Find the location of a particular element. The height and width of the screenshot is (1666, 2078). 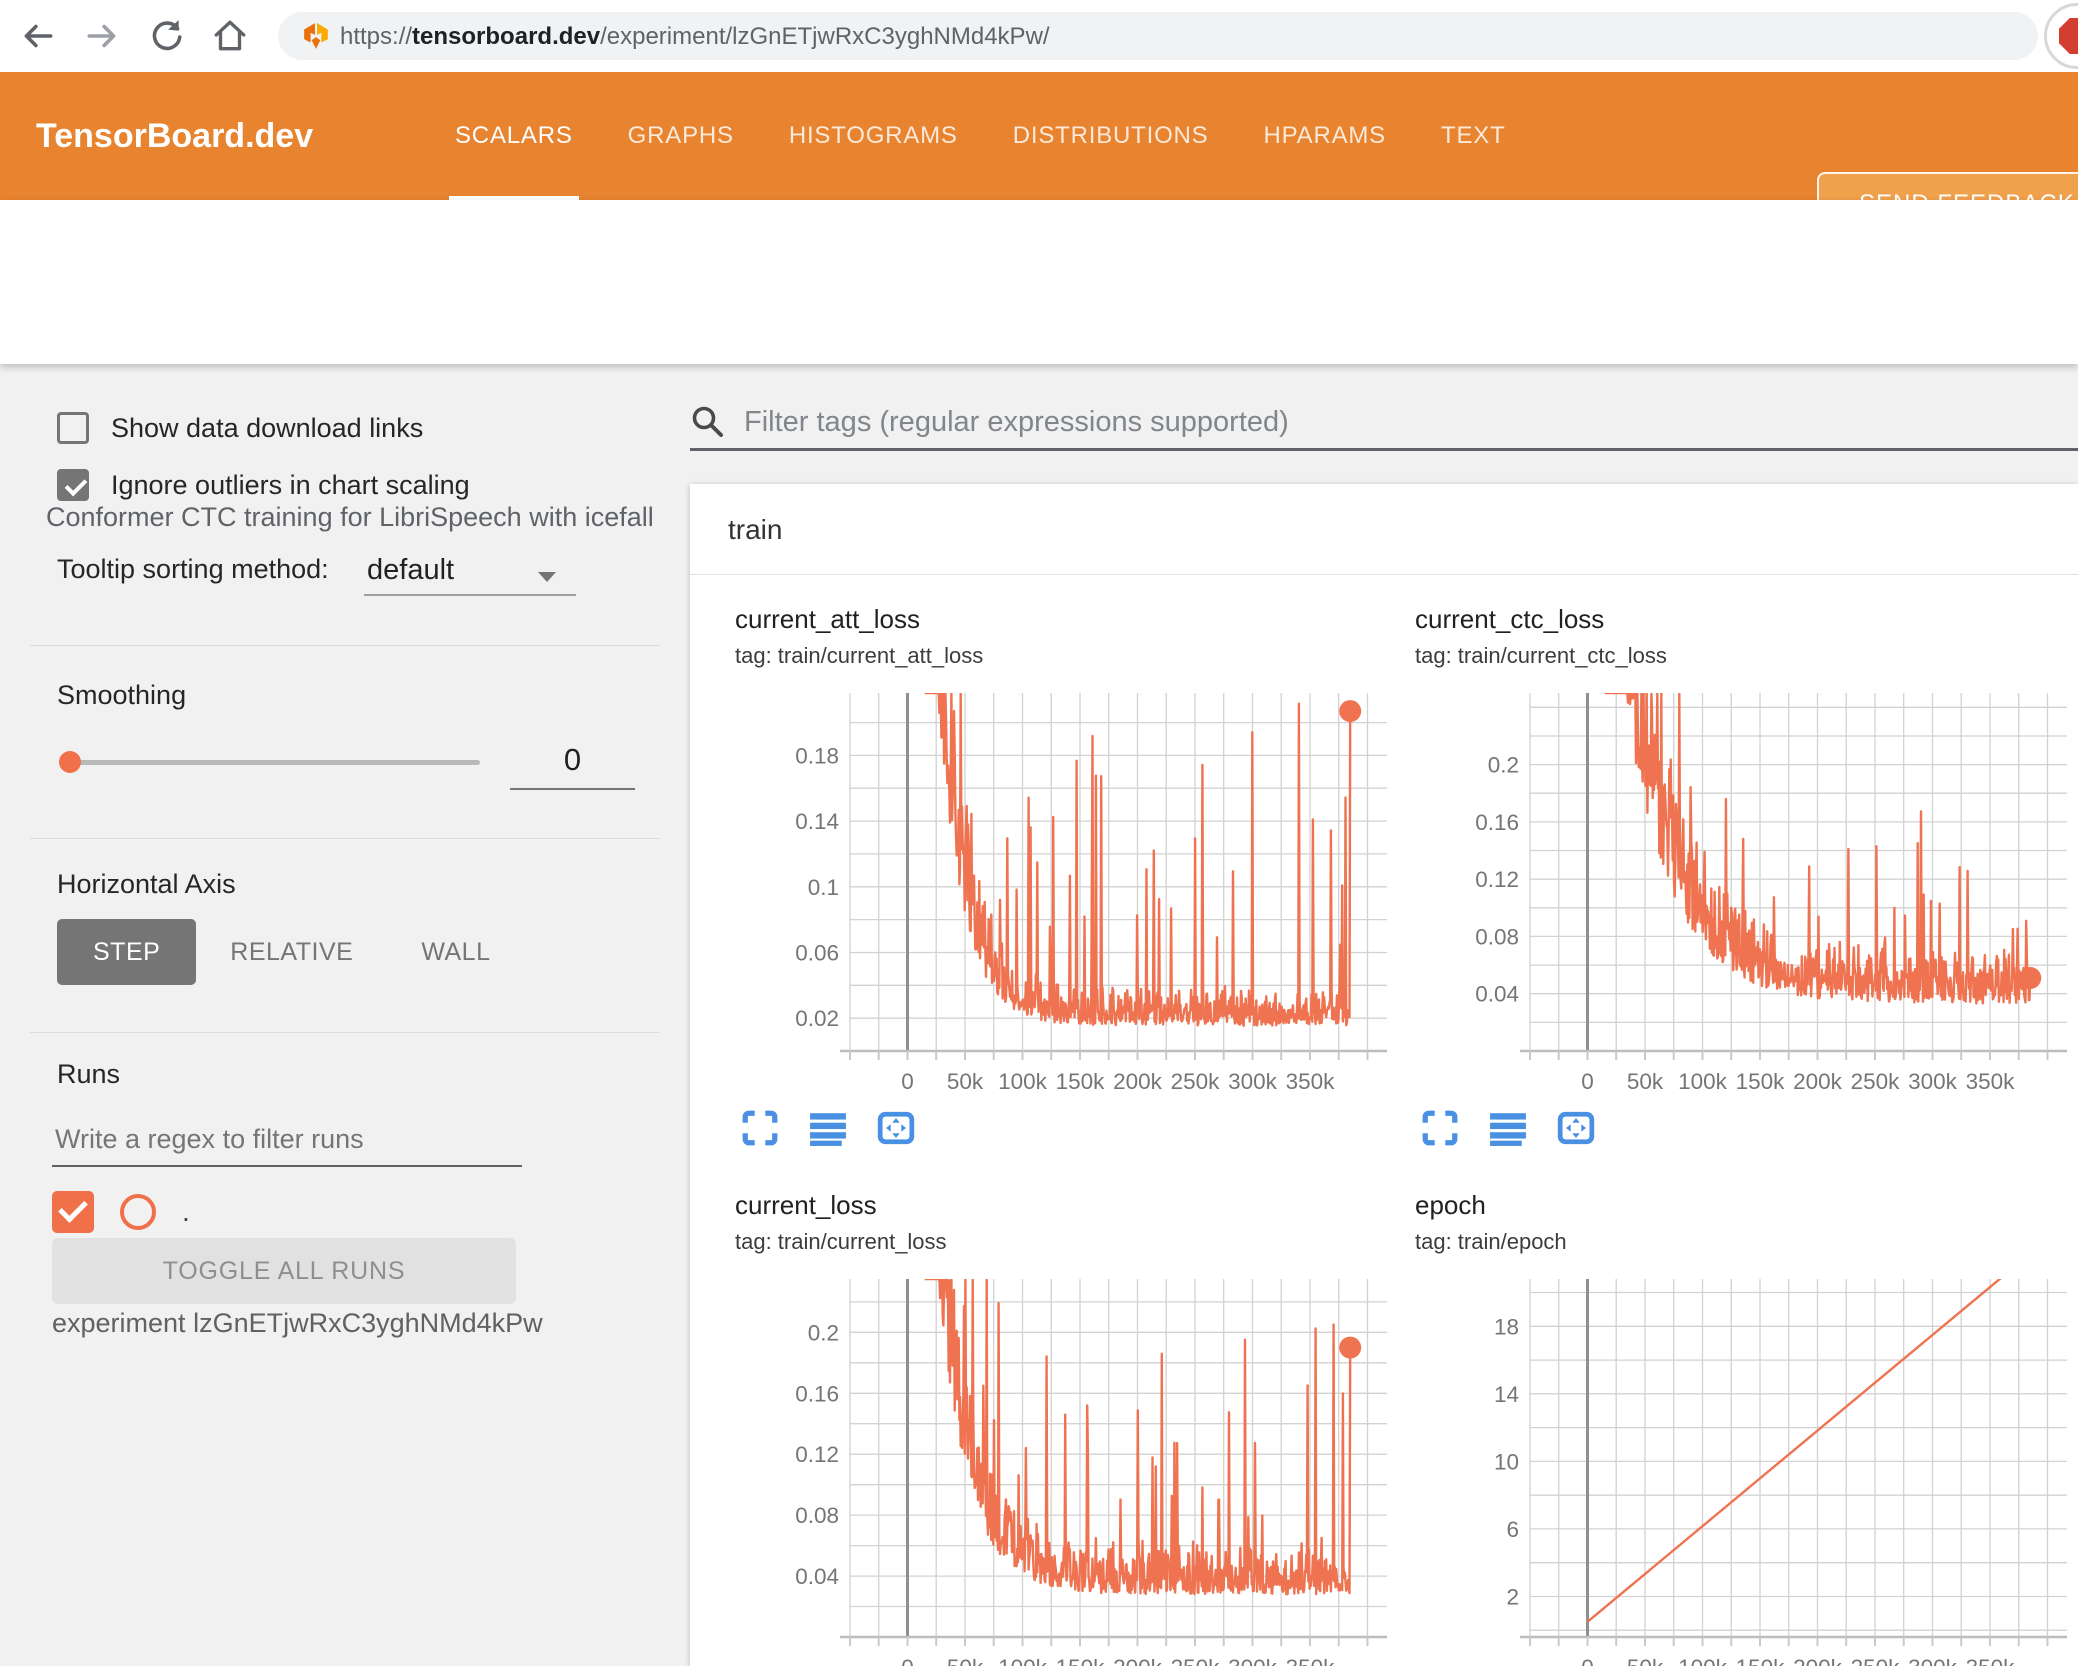

chart-plot: 0 50k 100k 150k 200k 250k 300k 350k 2 6 10 14 18 is located at coordinates (1745, 1467).